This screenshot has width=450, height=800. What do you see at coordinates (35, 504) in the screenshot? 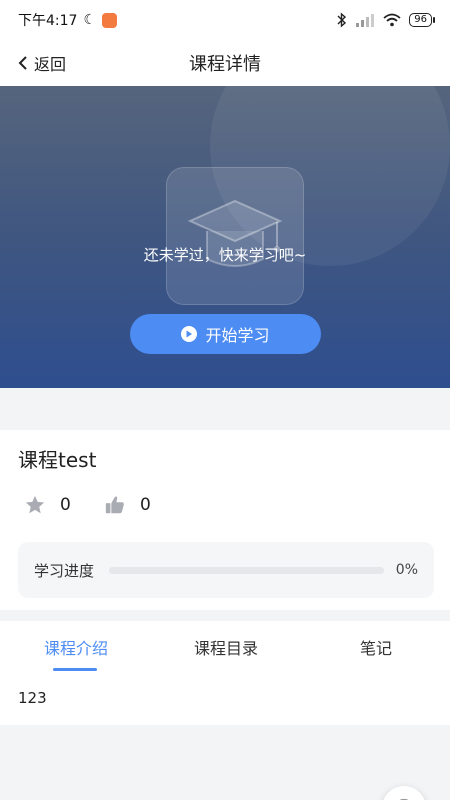
I see `star-icon` at bounding box center [35, 504].